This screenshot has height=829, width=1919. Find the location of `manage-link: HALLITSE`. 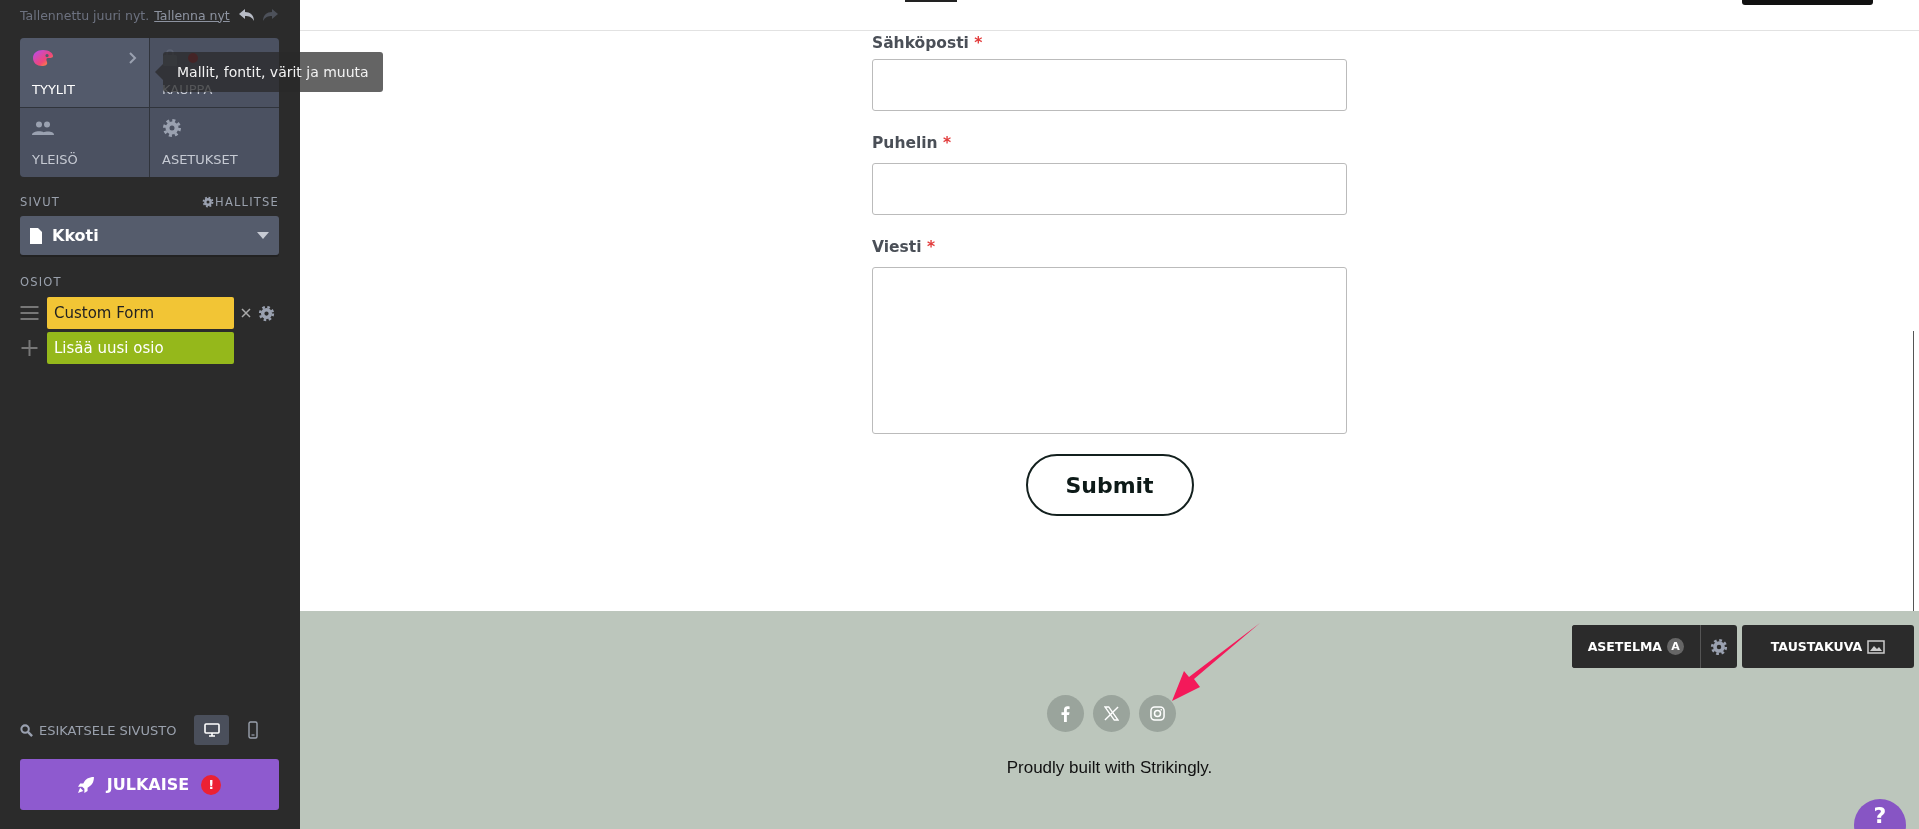

manage-link: HALLITSE is located at coordinates (240, 202).